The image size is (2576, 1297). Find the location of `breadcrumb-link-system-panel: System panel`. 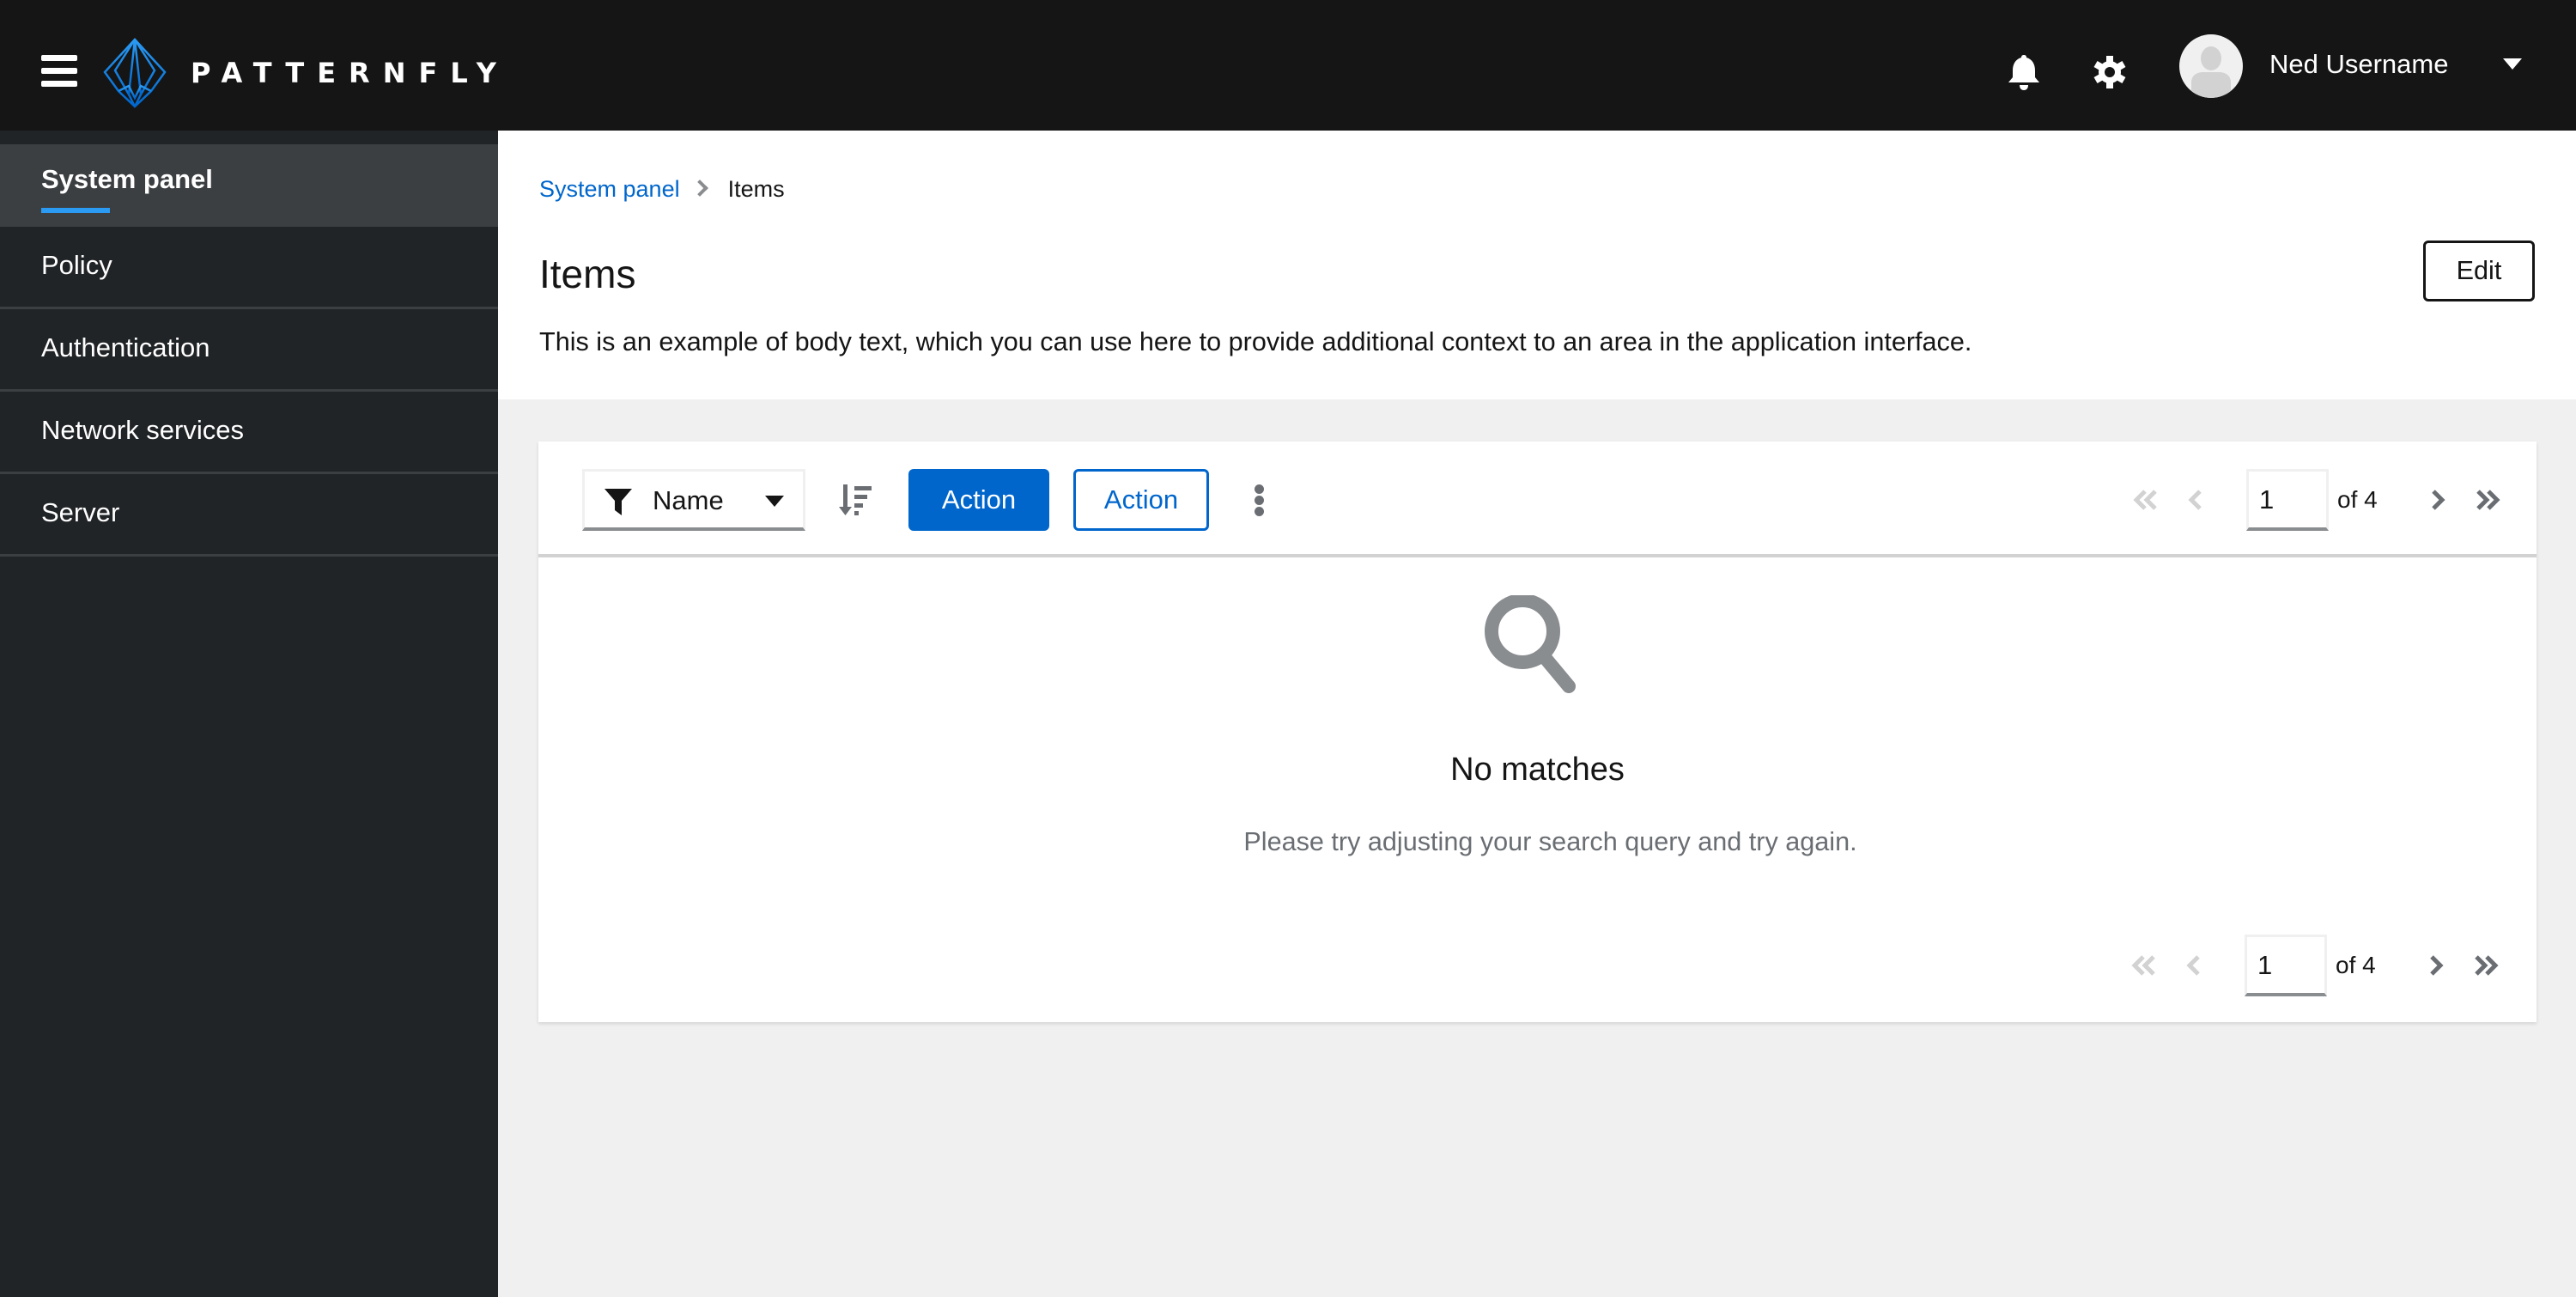

breadcrumb-link-system-panel: System panel is located at coordinates (609, 189).